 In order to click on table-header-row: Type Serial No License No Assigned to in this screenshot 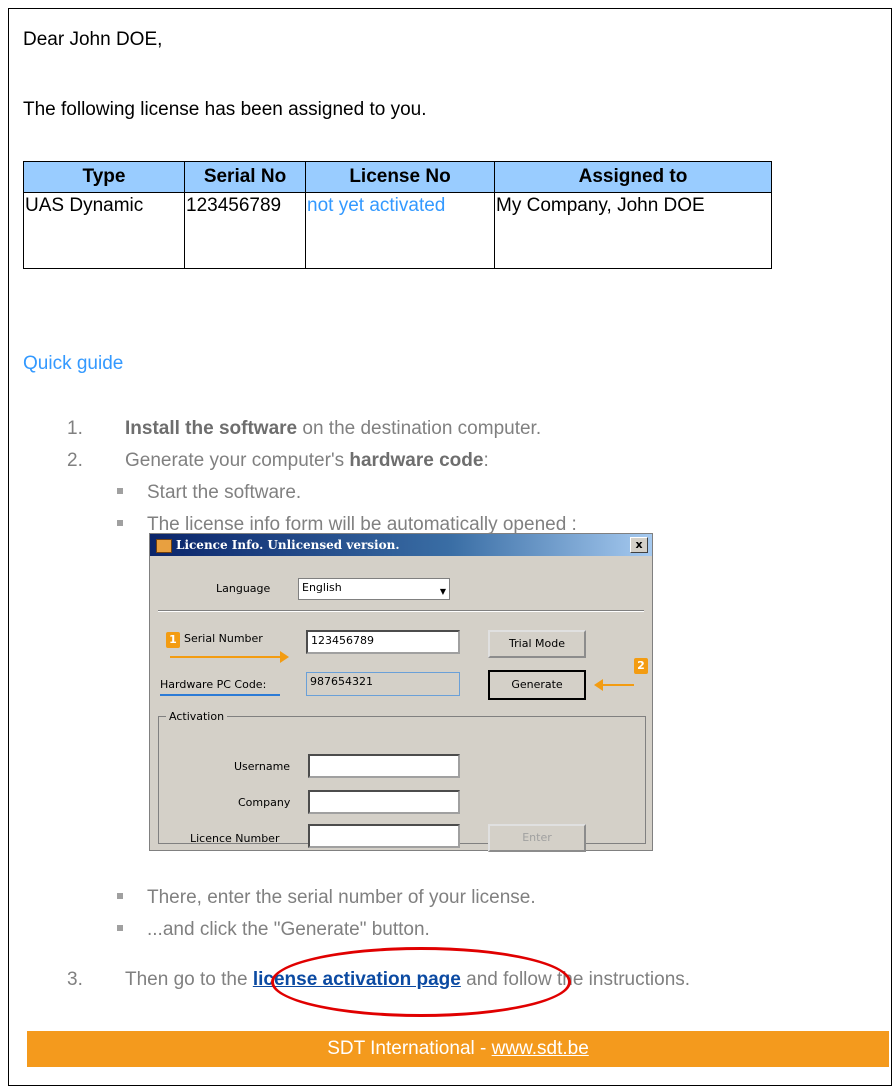, I will do `click(397, 177)`.